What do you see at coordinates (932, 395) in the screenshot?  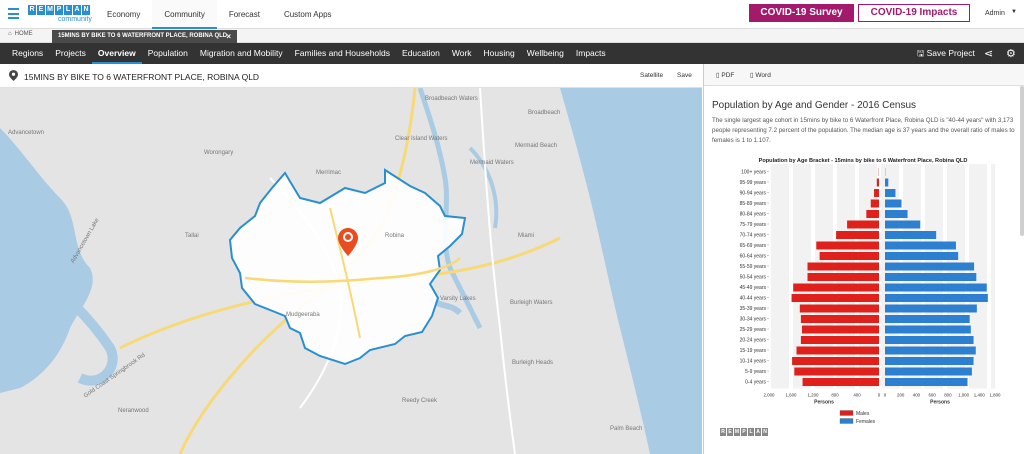 I see `x-tick-label: 600` at bounding box center [932, 395].